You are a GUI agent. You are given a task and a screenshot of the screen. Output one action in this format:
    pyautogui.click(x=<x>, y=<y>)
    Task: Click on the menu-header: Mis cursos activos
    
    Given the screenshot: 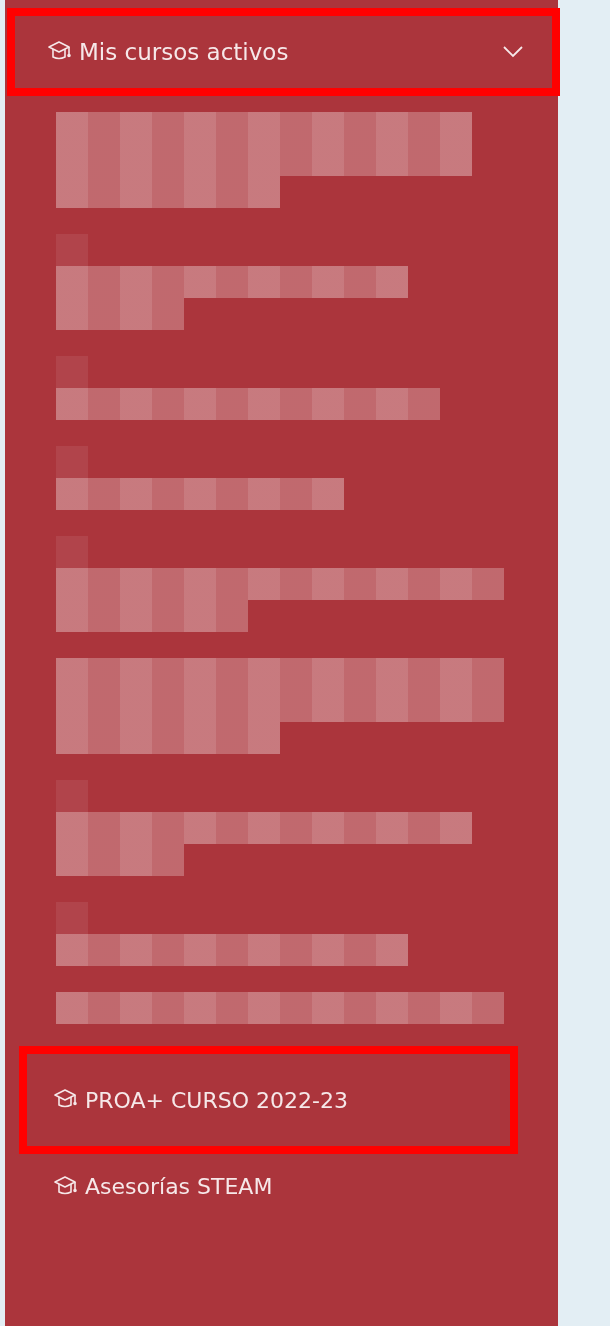 What is the action you would take?
    pyautogui.click(x=283, y=52)
    